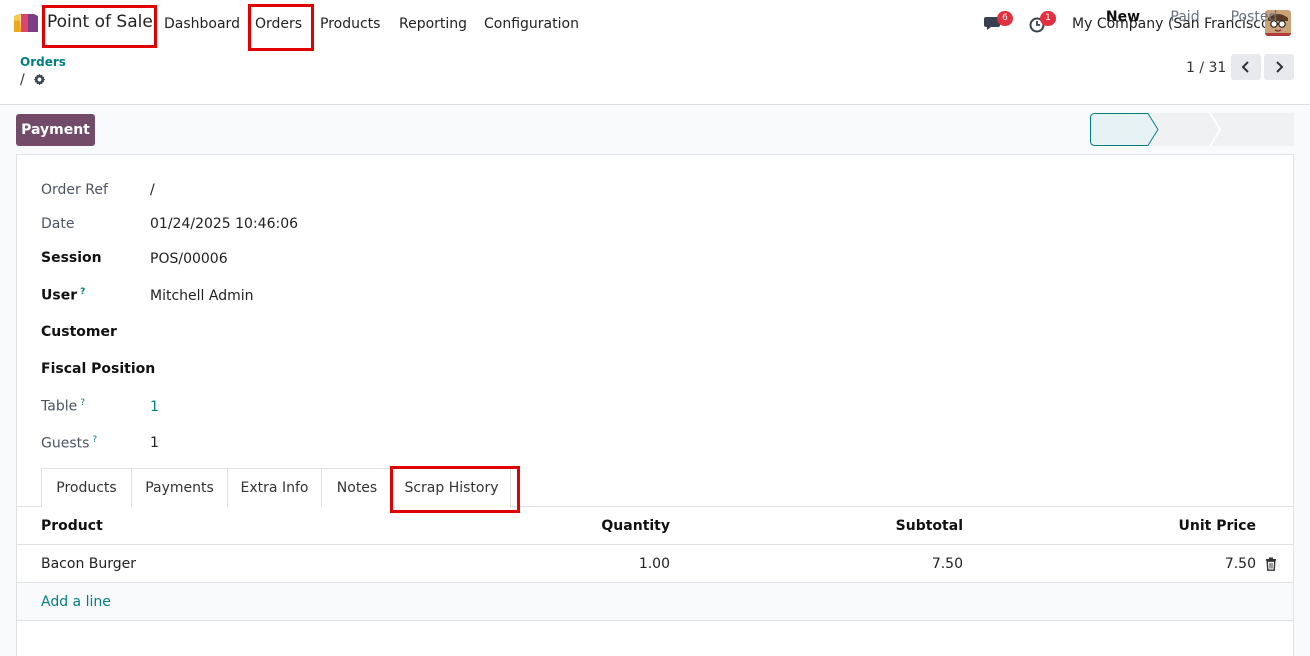  I want to click on tab-notes: Notes, so click(357, 487).